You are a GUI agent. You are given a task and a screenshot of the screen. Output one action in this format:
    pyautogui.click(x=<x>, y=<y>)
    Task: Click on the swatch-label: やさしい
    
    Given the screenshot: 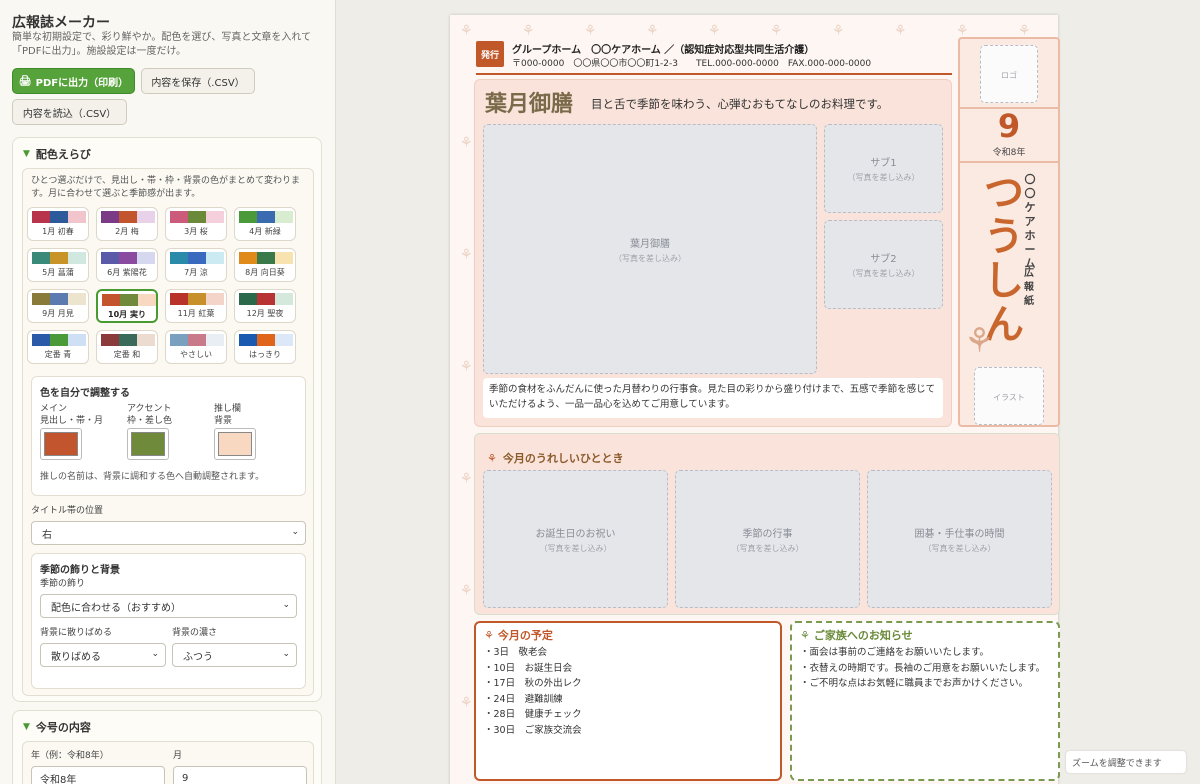 What is the action you would take?
    pyautogui.click(x=196, y=354)
    